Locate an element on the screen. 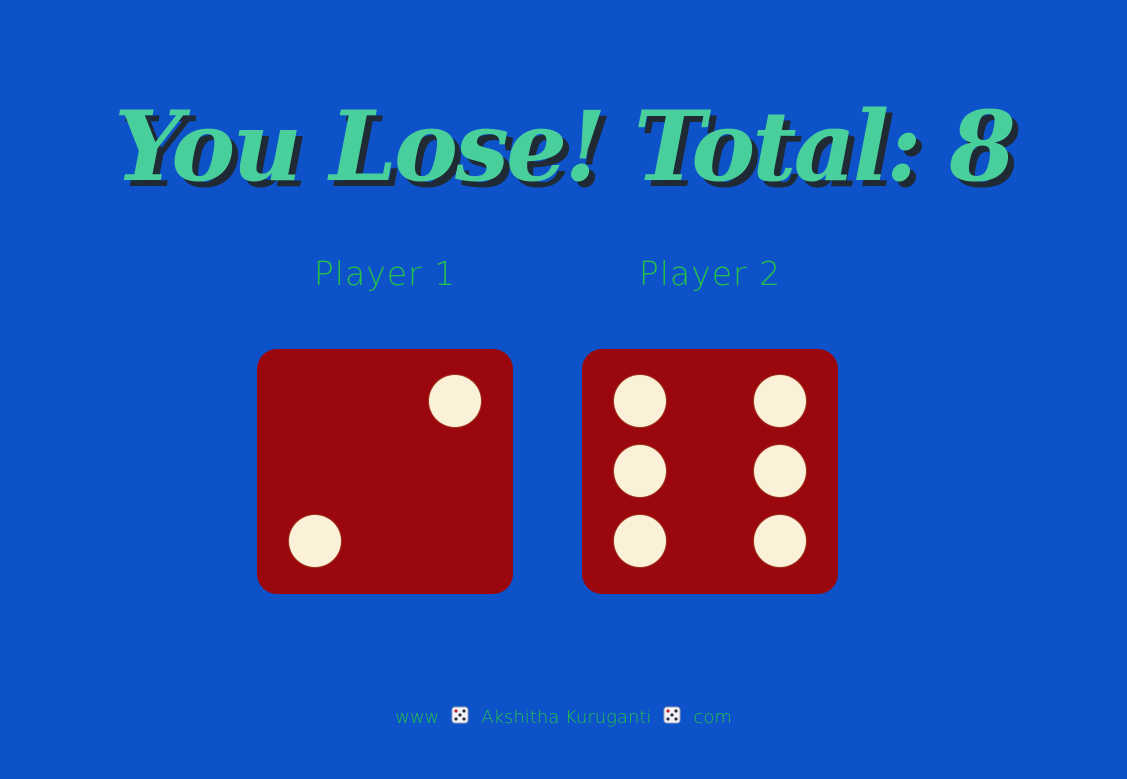  player-1-label: Player 1 is located at coordinates (385, 273).